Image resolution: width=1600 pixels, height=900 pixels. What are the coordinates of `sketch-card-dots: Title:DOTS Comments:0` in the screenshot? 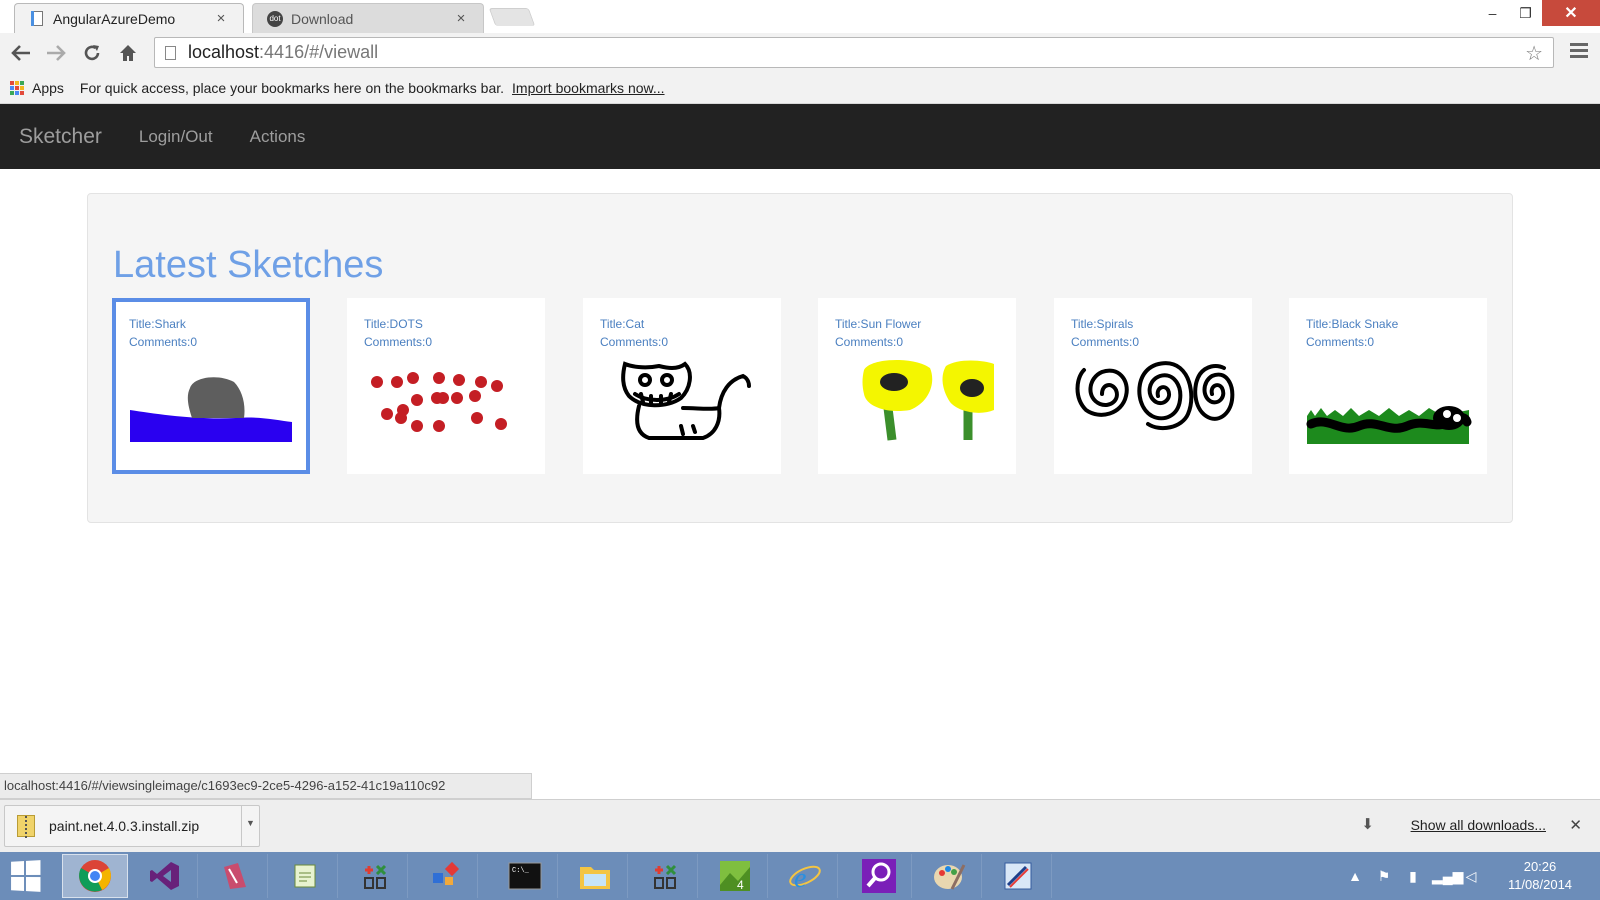 It's located at (446, 386).